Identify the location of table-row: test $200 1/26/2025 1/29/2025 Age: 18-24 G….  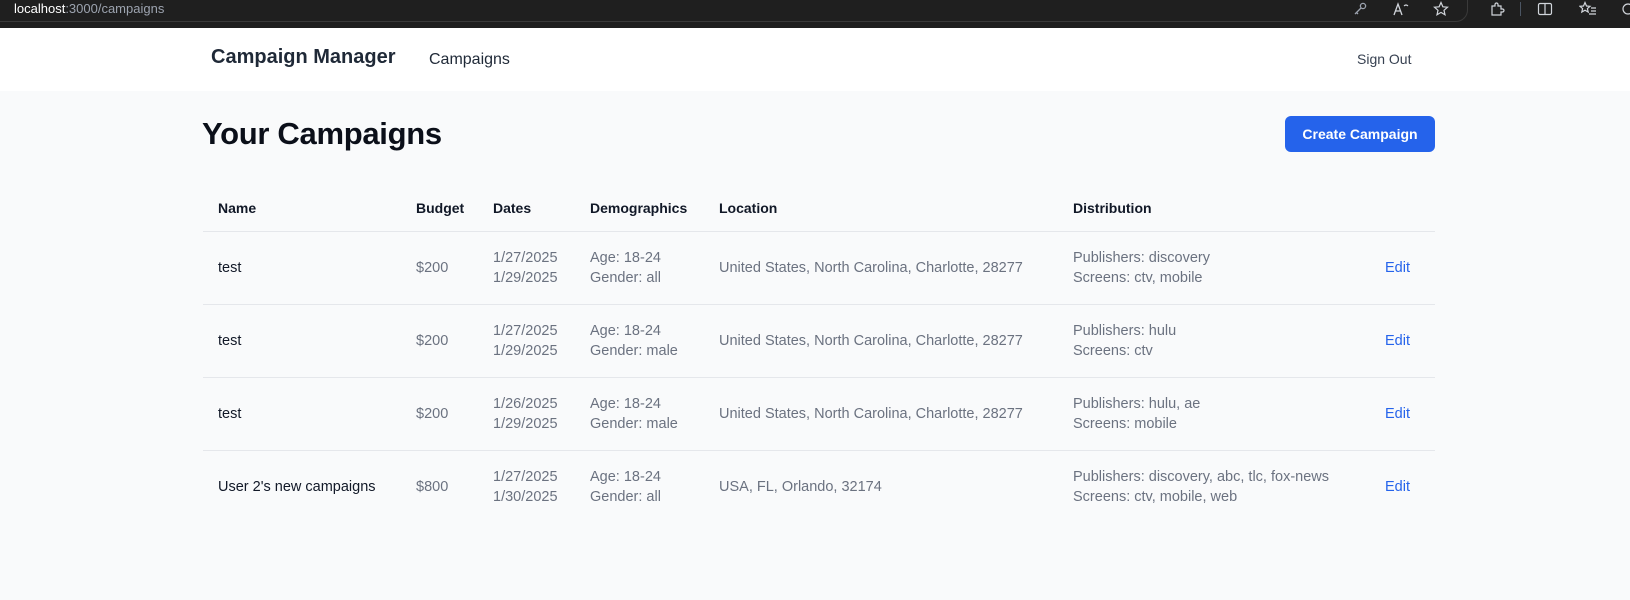
(819, 414).